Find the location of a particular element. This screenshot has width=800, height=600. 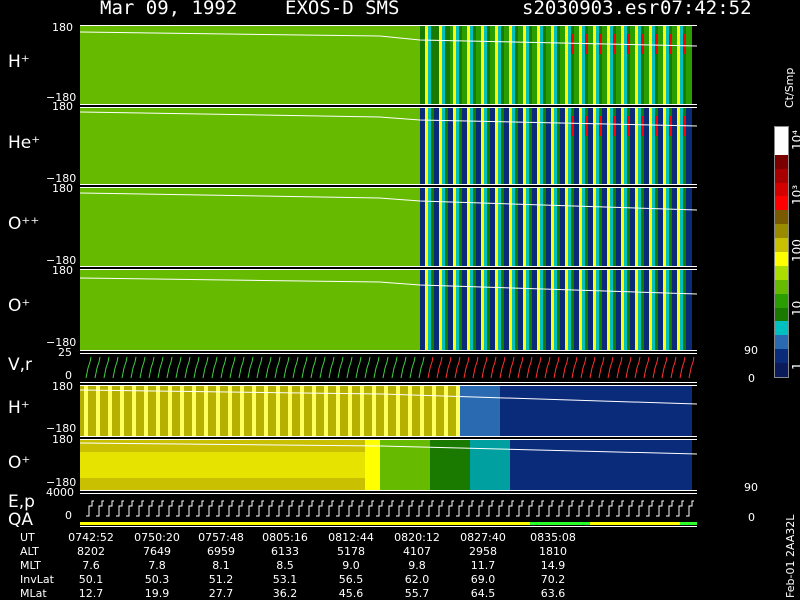

panel-label: V,r is located at coordinates (20, 365).